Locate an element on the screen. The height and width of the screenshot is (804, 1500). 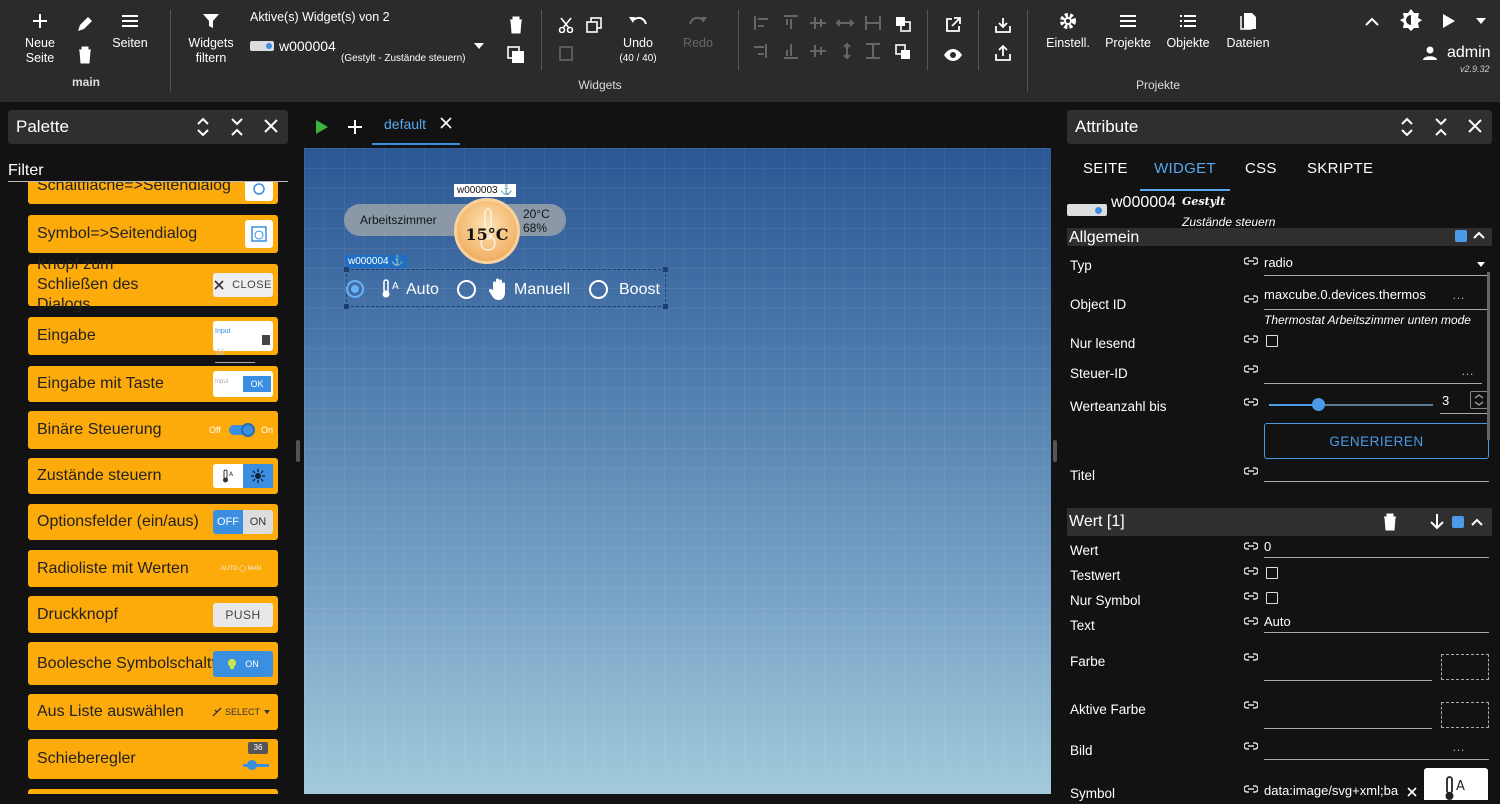
type-select: radio is located at coordinates (1376, 265).